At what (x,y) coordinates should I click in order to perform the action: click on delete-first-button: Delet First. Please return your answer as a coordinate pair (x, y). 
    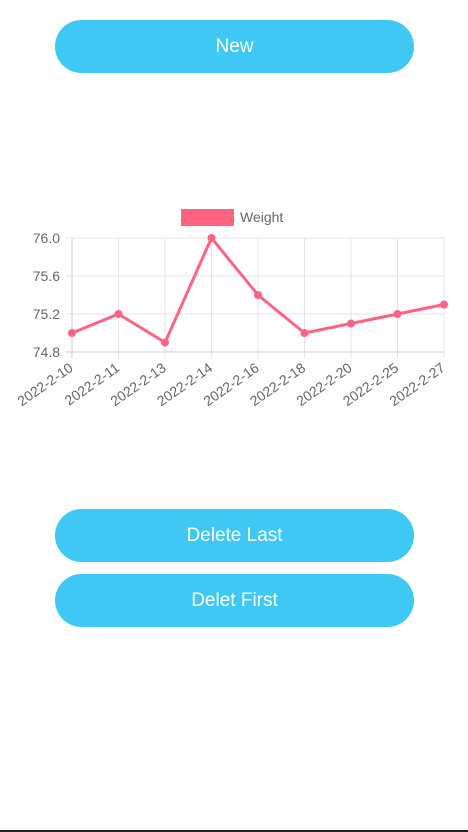
    Looking at the image, I should click on (234, 600).